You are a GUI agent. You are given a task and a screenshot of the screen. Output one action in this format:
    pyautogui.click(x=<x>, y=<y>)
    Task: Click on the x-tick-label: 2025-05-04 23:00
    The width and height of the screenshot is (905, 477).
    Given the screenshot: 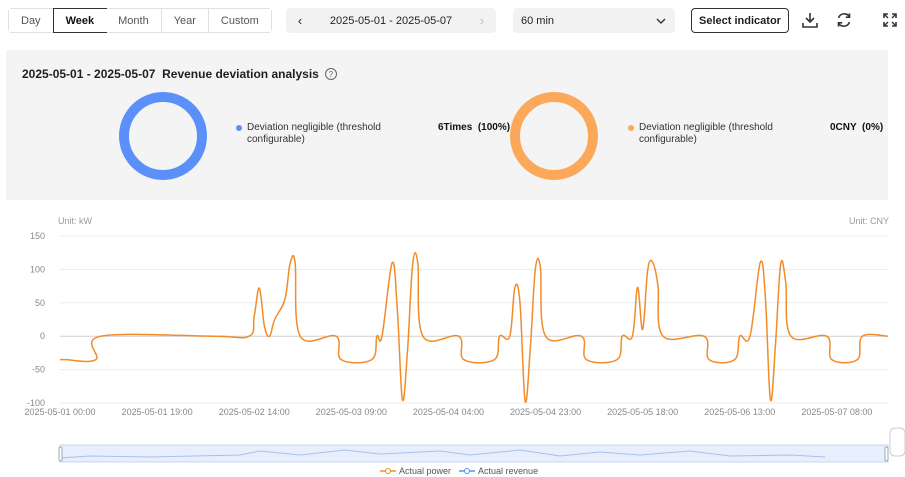 What is the action you would take?
    pyautogui.click(x=545, y=412)
    